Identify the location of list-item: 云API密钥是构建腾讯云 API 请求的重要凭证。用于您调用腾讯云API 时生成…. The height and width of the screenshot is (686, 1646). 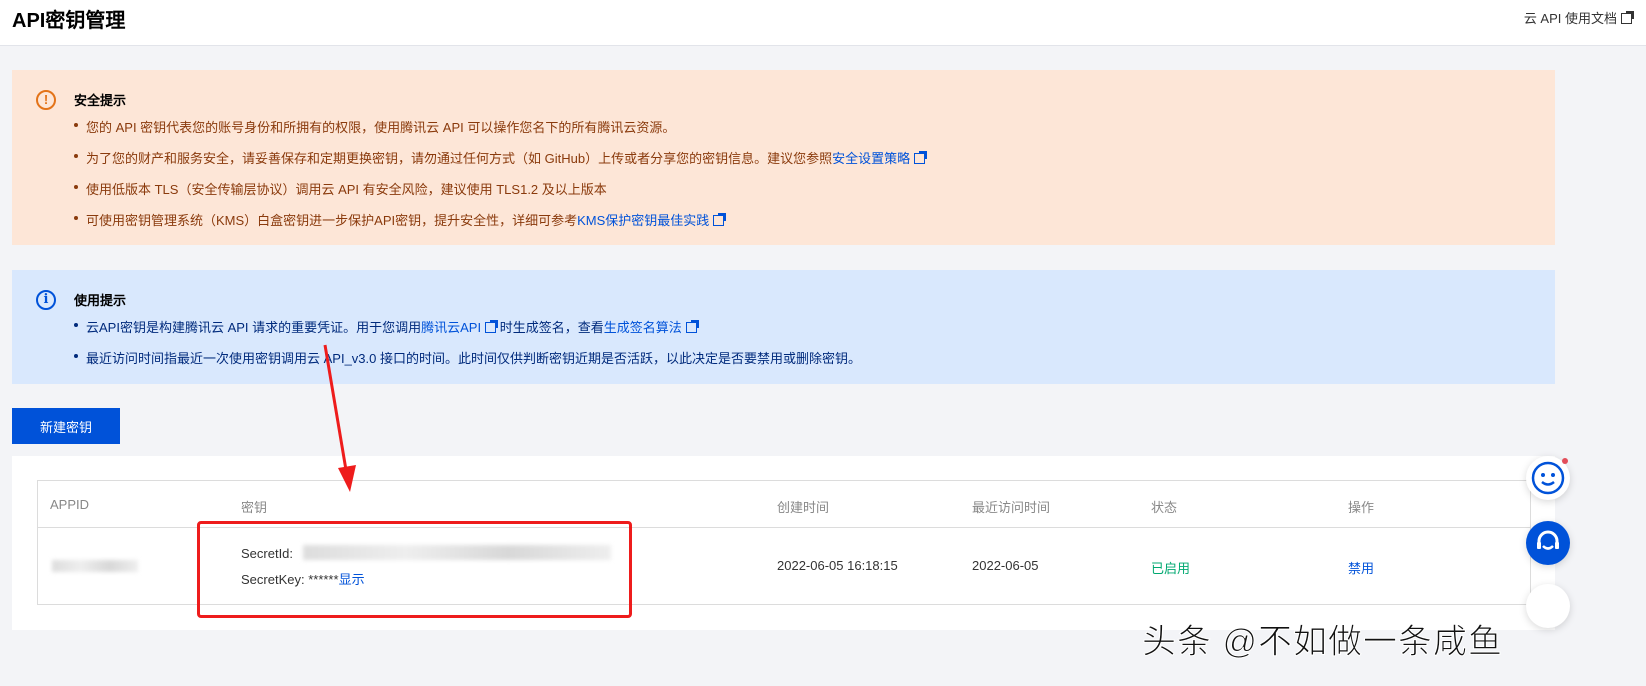
(467, 332).